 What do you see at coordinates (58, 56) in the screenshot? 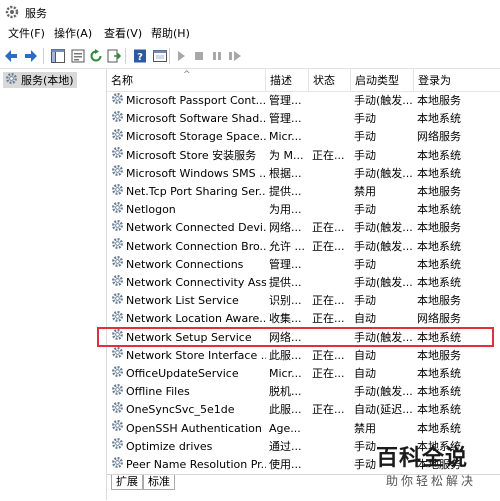
I see `console-tree-icon` at bounding box center [58, 56].